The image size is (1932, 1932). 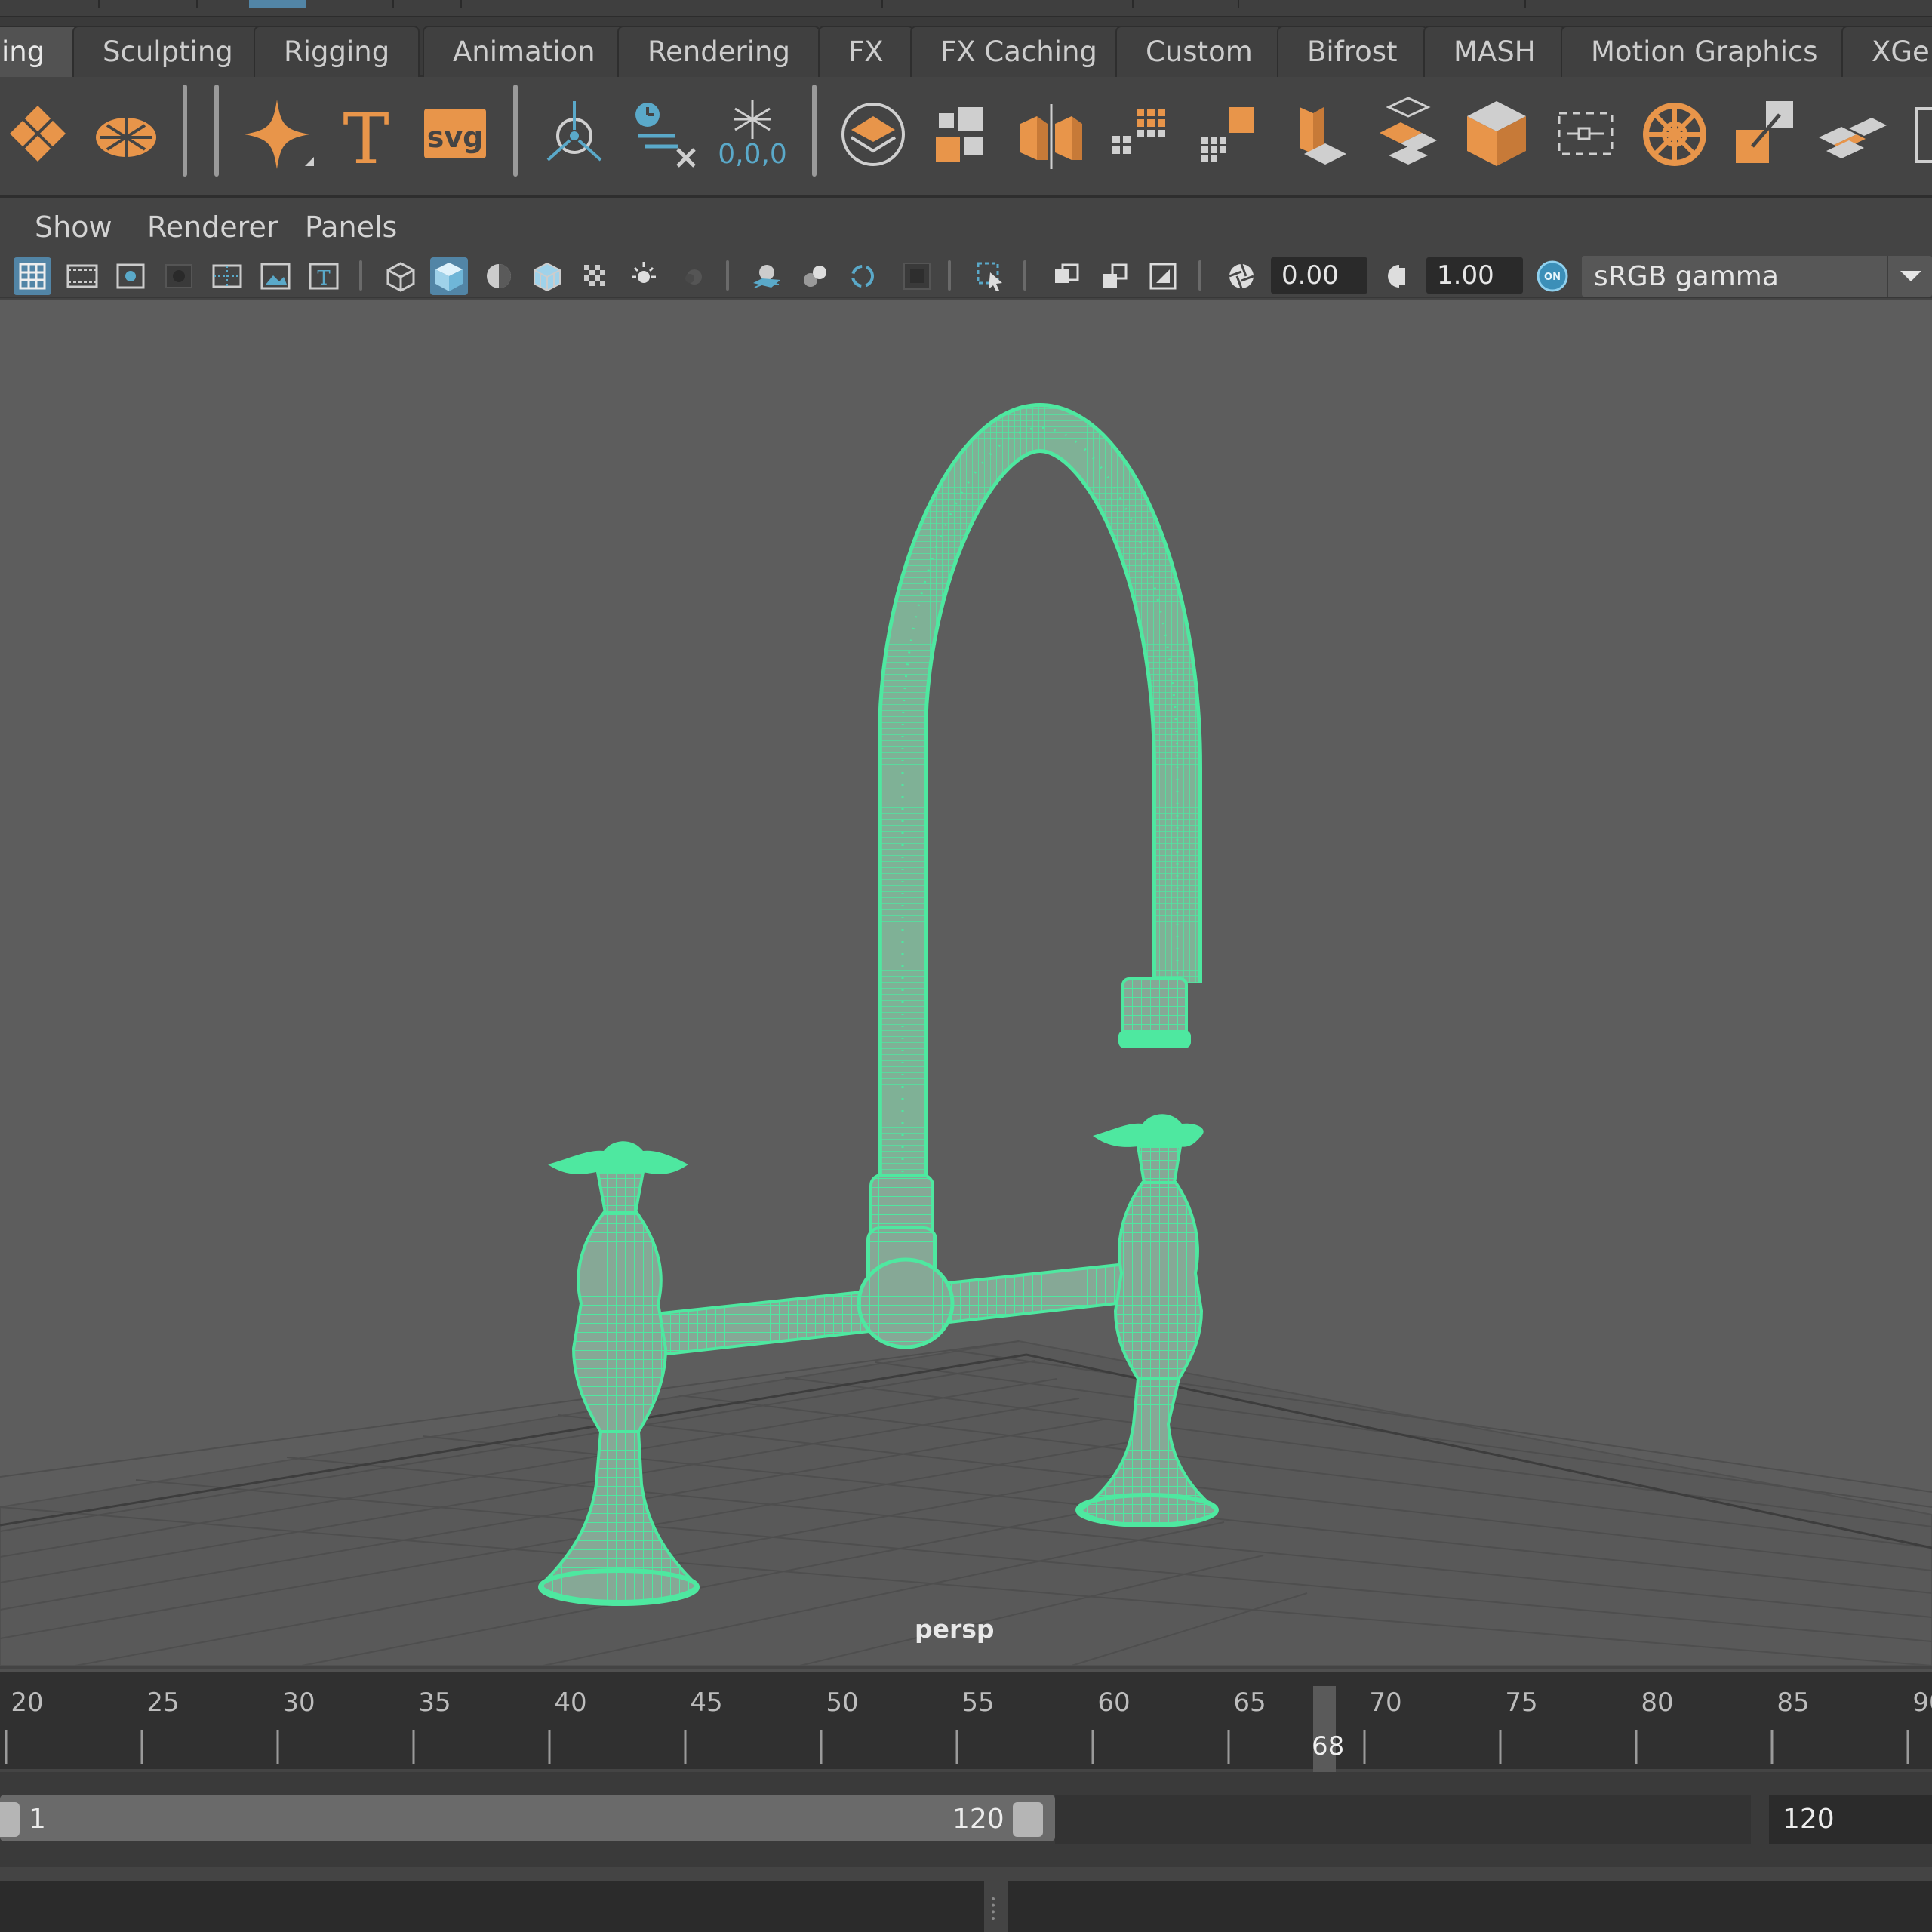 I want to click on resolution-gate-icon, so click(x=130, y=276).